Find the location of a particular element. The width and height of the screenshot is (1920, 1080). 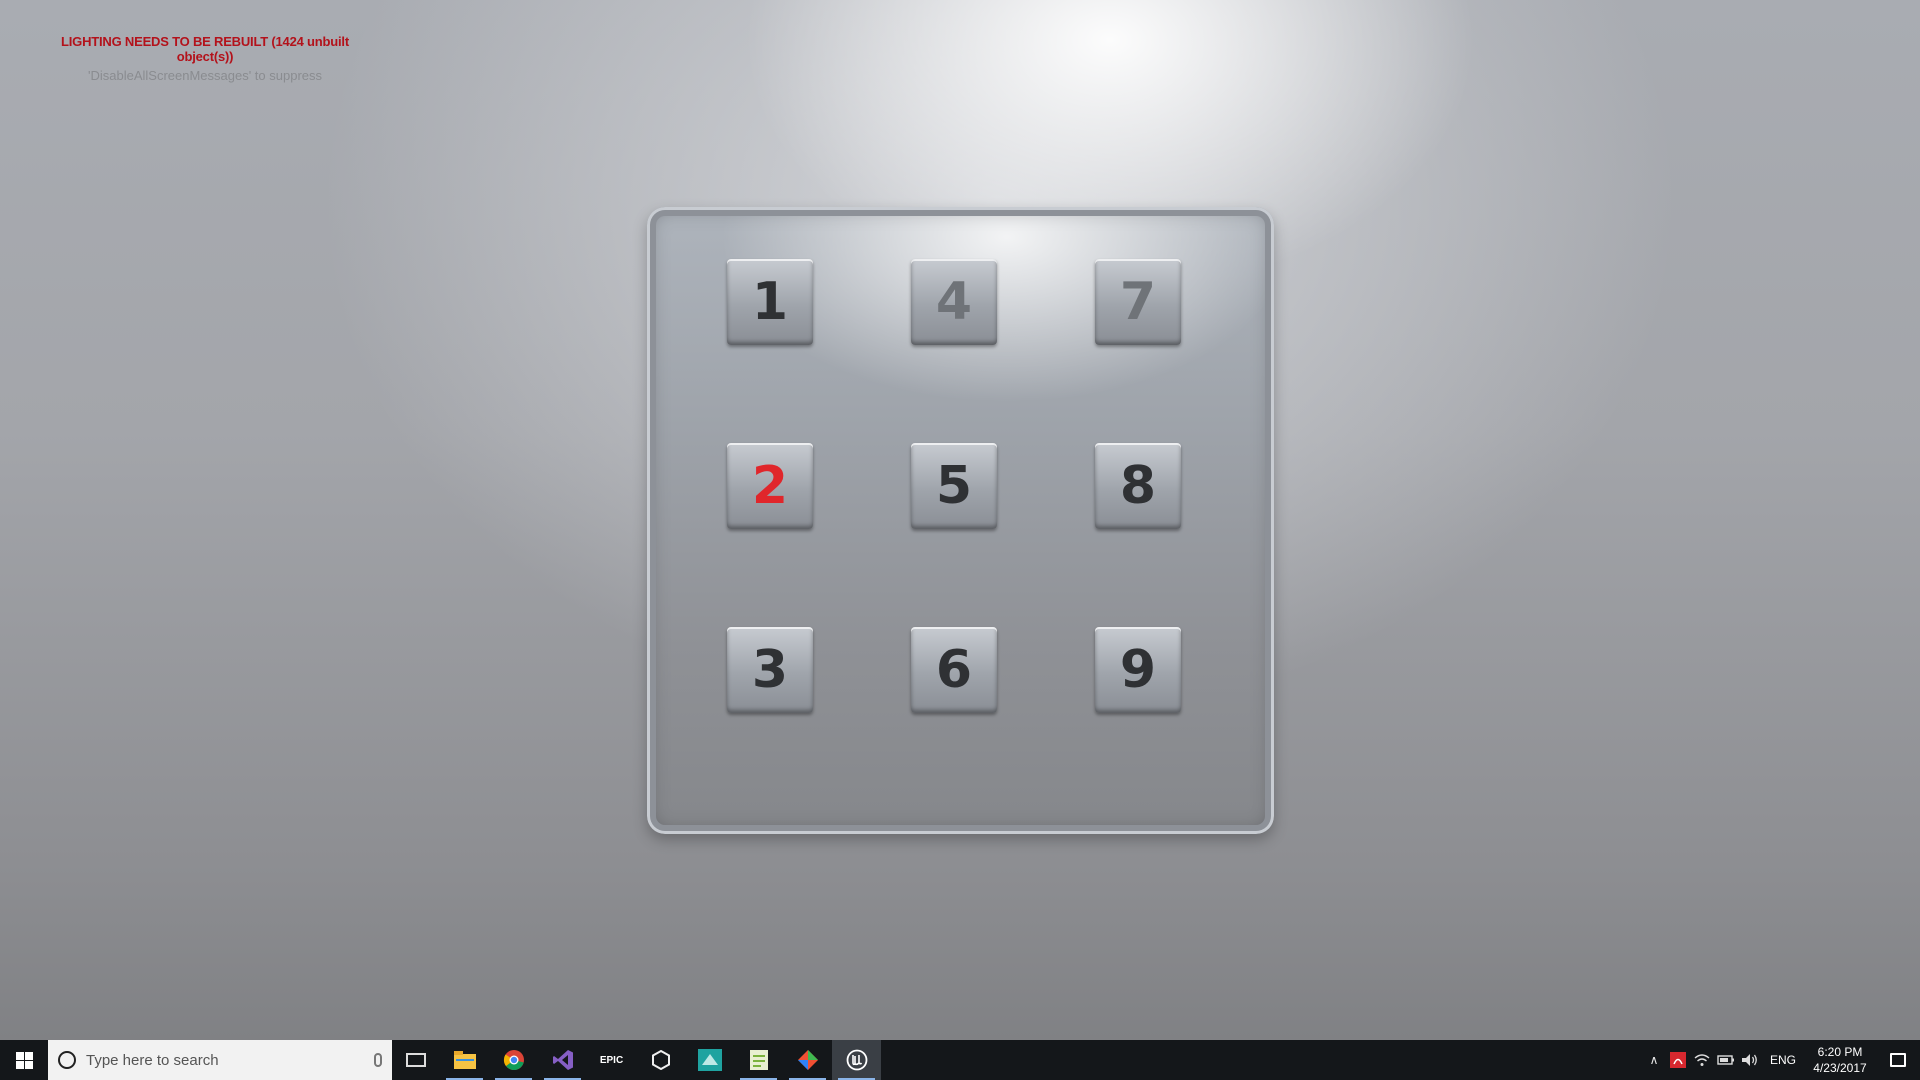

epic-games-icon: EPIC is located at coordinates (611, 1060).